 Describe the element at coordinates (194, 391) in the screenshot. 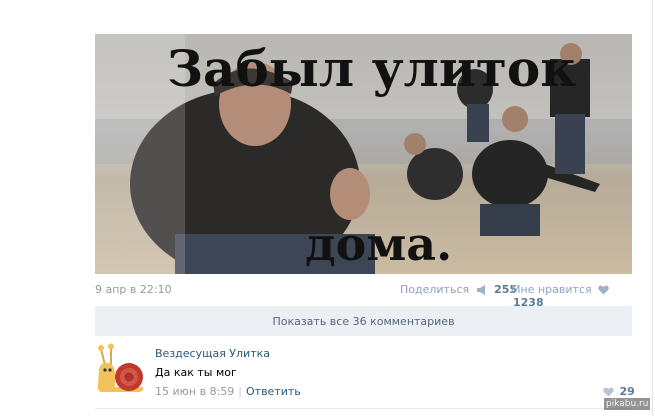

I see `comment-time: 15 июн в 8:59` at that location.